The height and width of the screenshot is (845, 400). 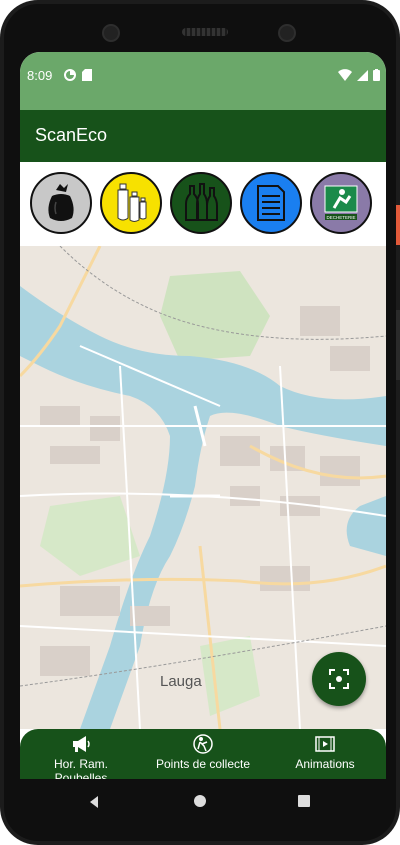 What do you see at coordinates (205, 32) in the screenshot?
I see `speaker-grille` at bounding box center [205, 32].